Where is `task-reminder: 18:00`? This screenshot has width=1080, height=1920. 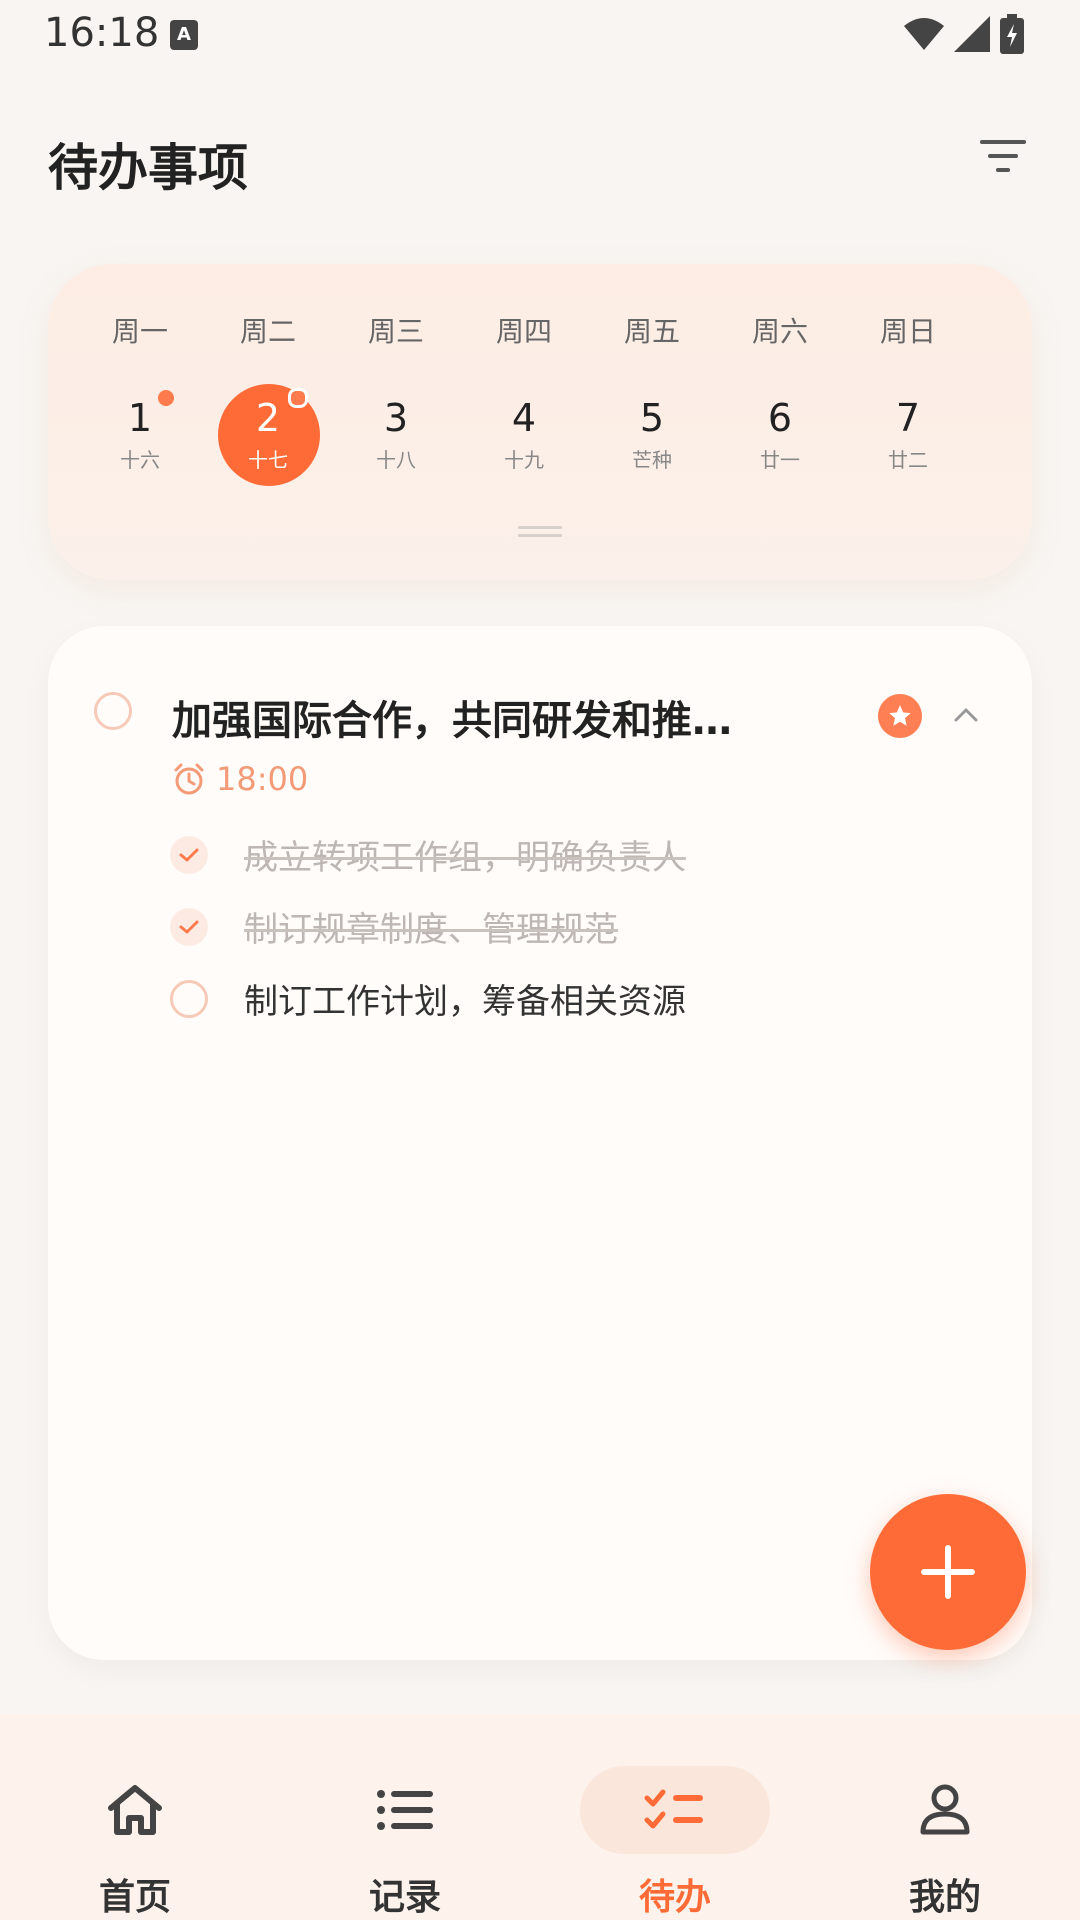
task-reminder: 18:00 is located at coordinates (240, 779).